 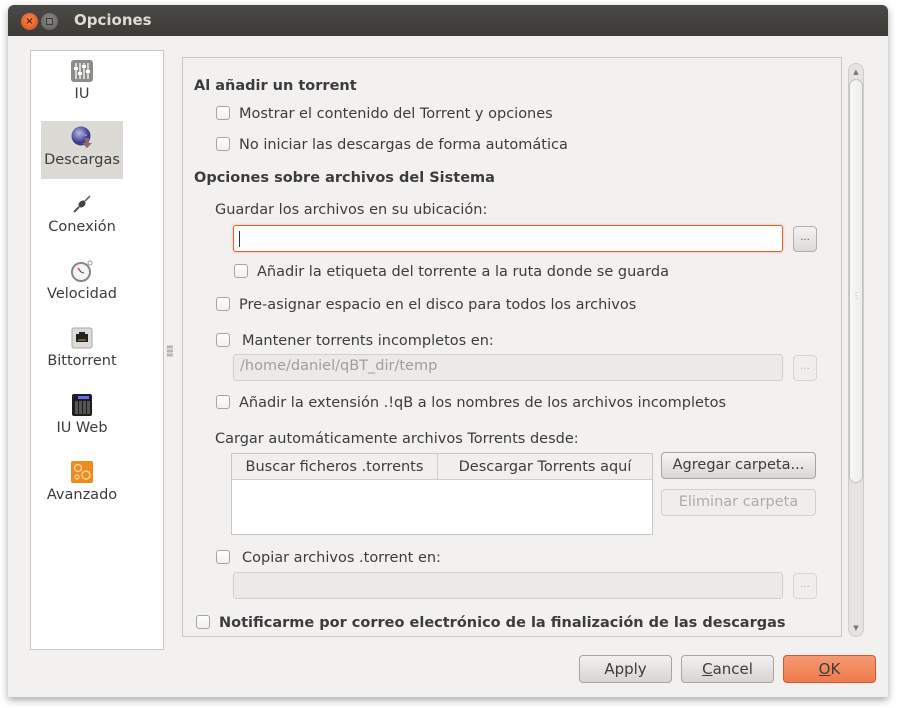 I want to click on sidebar-item-label: Bittorrent, so click(x=82, y=361).